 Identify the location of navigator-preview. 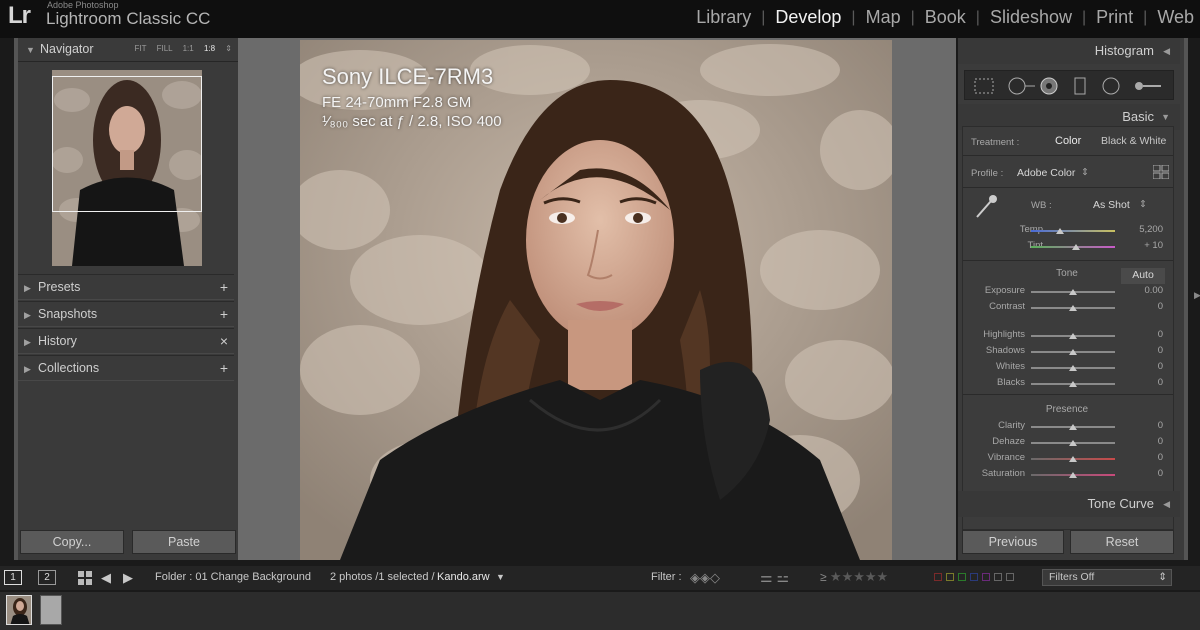
(127, 168).